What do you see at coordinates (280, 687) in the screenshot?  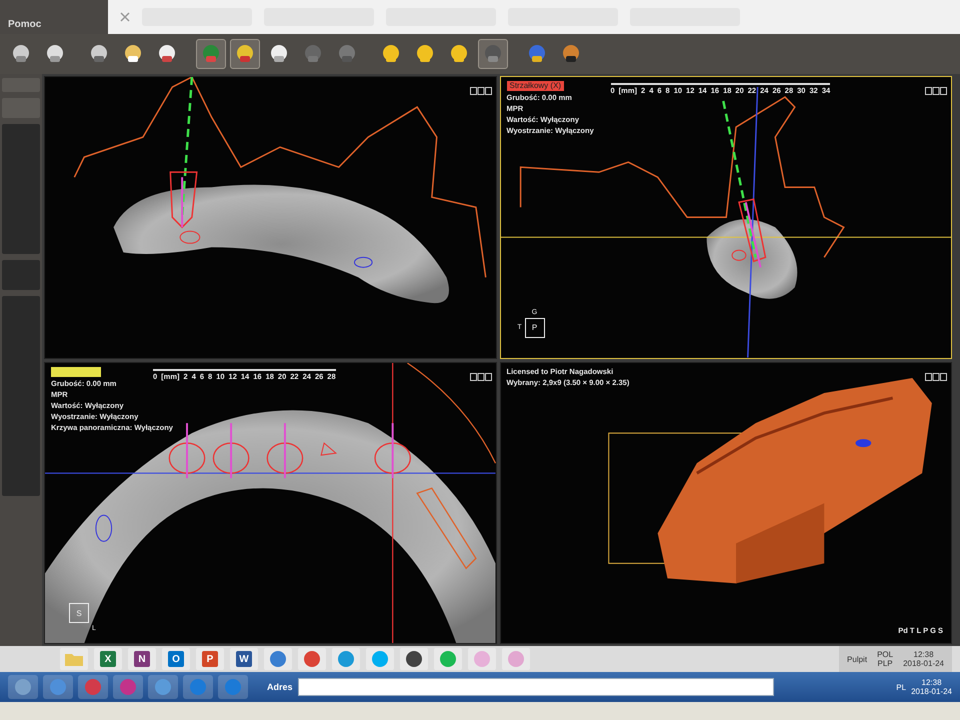 I see `address-label: Adres` at bounding box center [280, 687].